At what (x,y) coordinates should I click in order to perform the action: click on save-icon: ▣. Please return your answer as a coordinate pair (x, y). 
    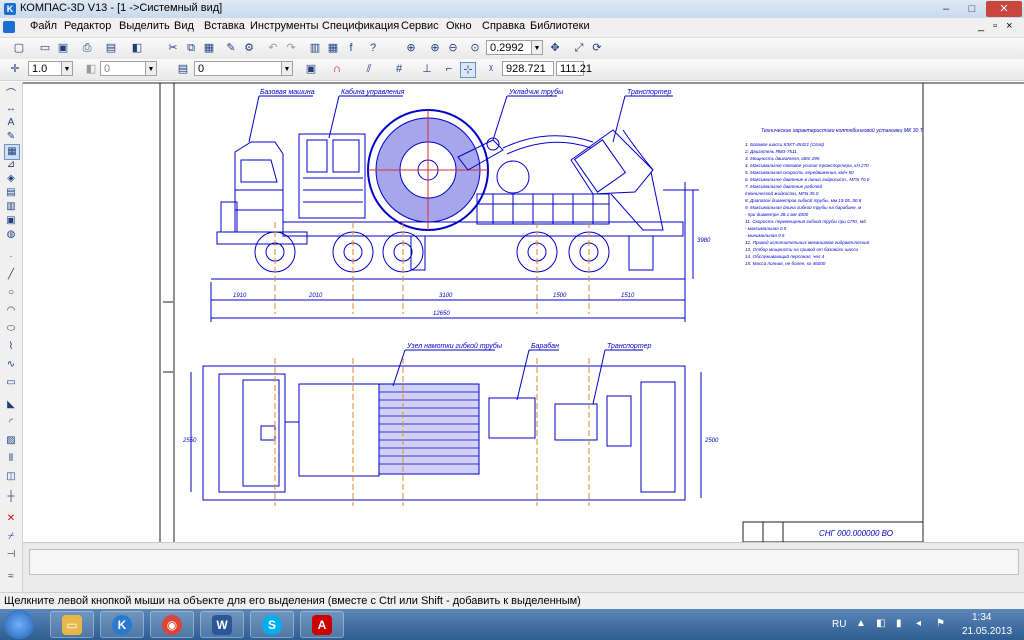
    Looking at the image, I should click on (63, 48).